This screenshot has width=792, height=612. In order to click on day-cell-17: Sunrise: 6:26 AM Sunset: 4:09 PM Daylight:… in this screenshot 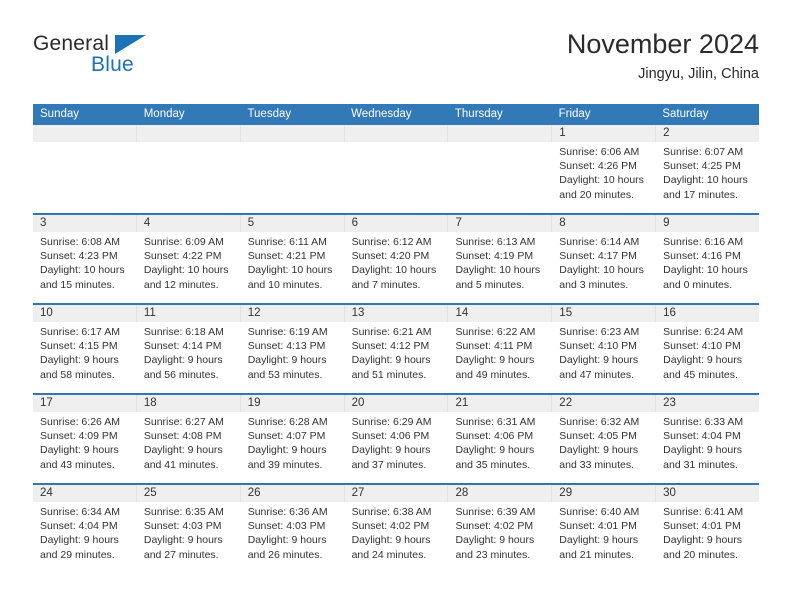, I will do `click(85, 447)`.